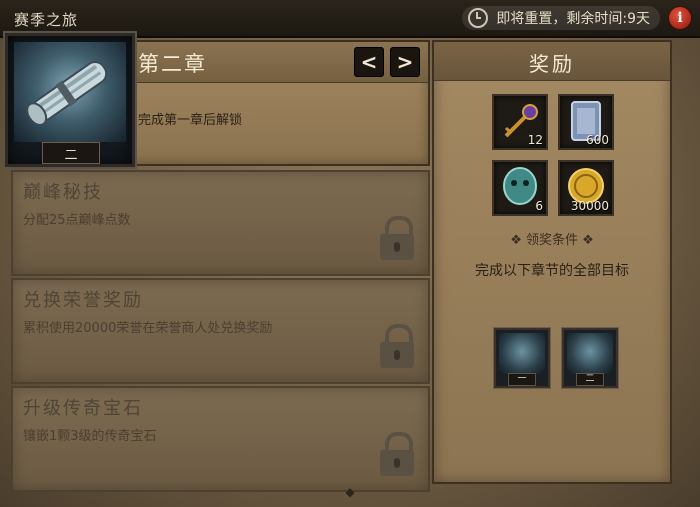 Image resolution: width=700 pixels, height=507 pixels. Describe the element at coordinates (520, 188) in the screenshot. I see `reward-slot: 6` at that location.